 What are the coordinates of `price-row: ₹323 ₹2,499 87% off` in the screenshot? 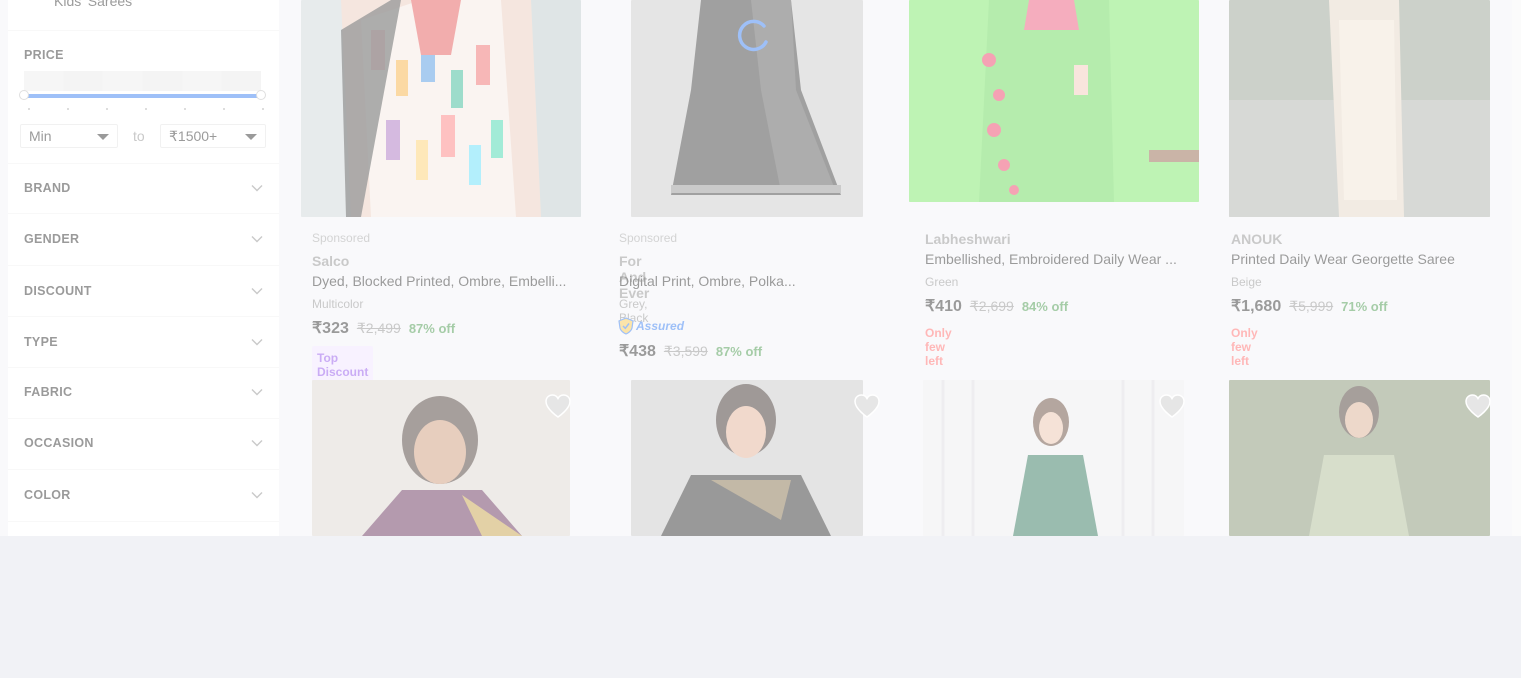 It's located at (383, 328).